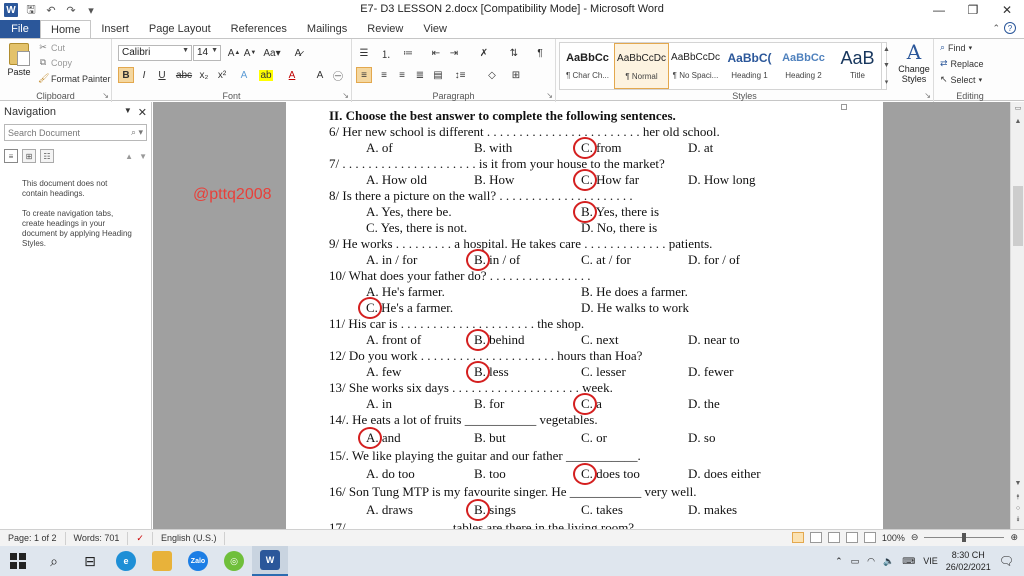 This screenshot has width=1024, height=576. What do you see at coordinates (1017, 108) in the screenshot?
I see `ruler-toggle-icon: ▭` at bounding box center [1017, 108].